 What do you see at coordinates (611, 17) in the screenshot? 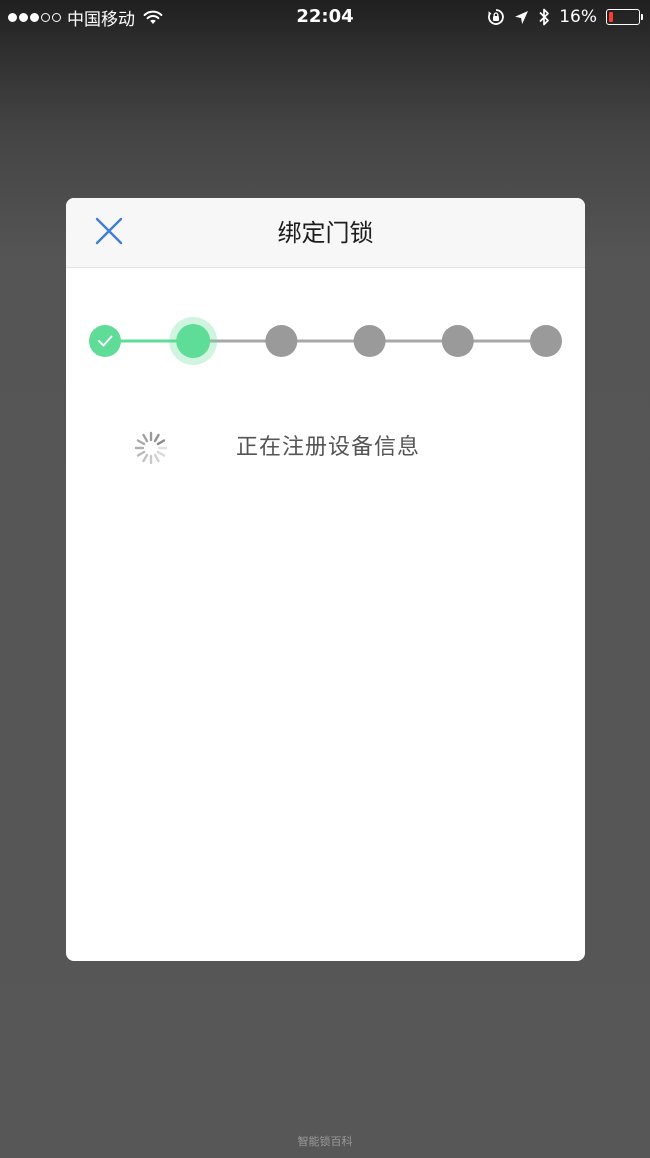
I see `battery-fill` at bounding box center [611, 17].